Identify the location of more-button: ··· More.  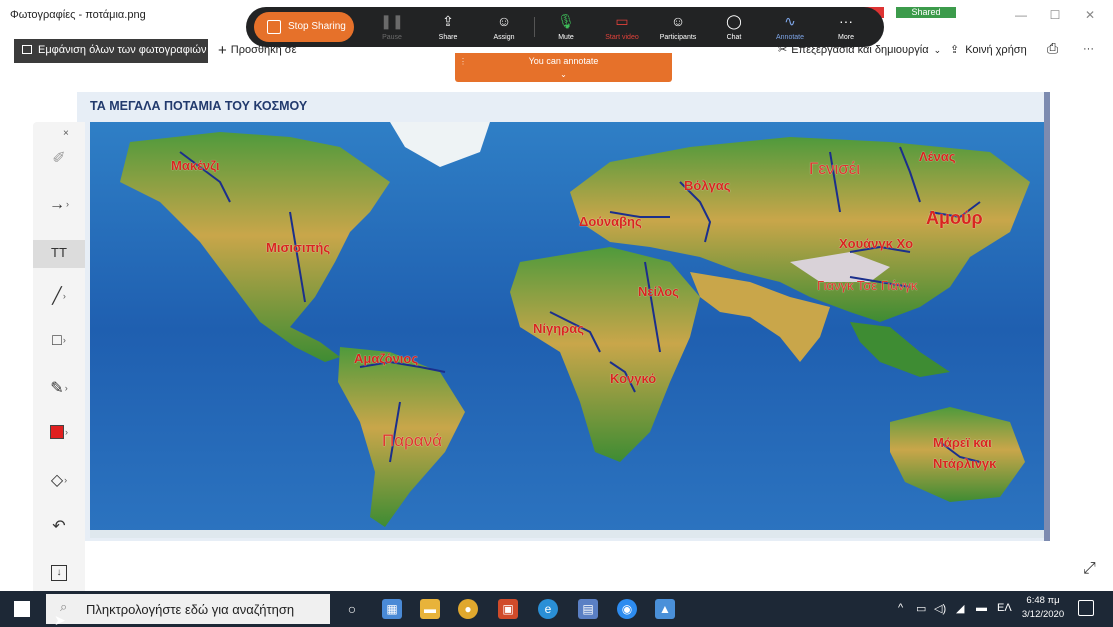
(846, 26).